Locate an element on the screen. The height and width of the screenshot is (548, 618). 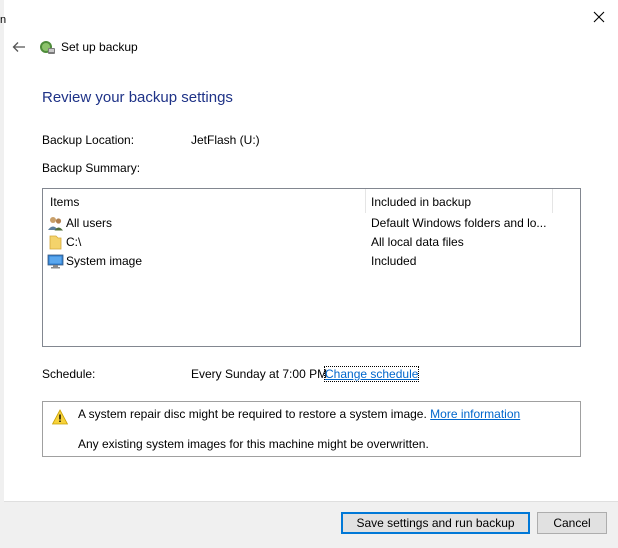
back-button is located at coordinates (19, 47).